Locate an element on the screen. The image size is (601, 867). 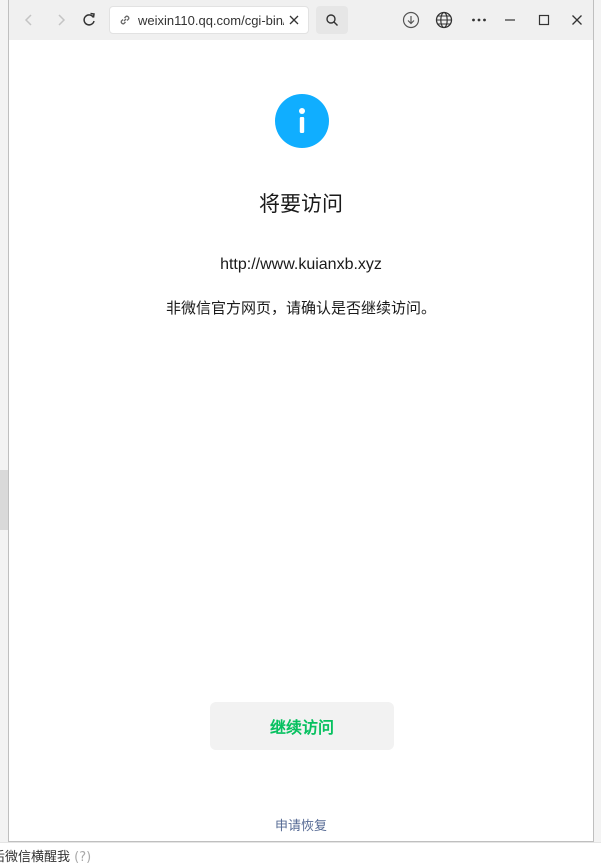
address-text: weixin110.qq.com/cgi-bin/ is located at coordinates (211, 20).